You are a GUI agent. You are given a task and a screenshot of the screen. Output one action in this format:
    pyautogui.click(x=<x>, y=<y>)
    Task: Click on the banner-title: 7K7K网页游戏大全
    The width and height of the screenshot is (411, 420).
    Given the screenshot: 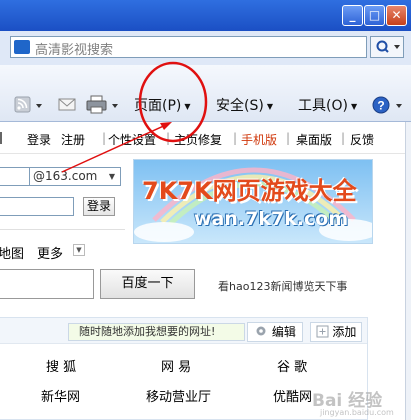 What is the action you would take?
    pyautogui.click(x=249, y=191)
    